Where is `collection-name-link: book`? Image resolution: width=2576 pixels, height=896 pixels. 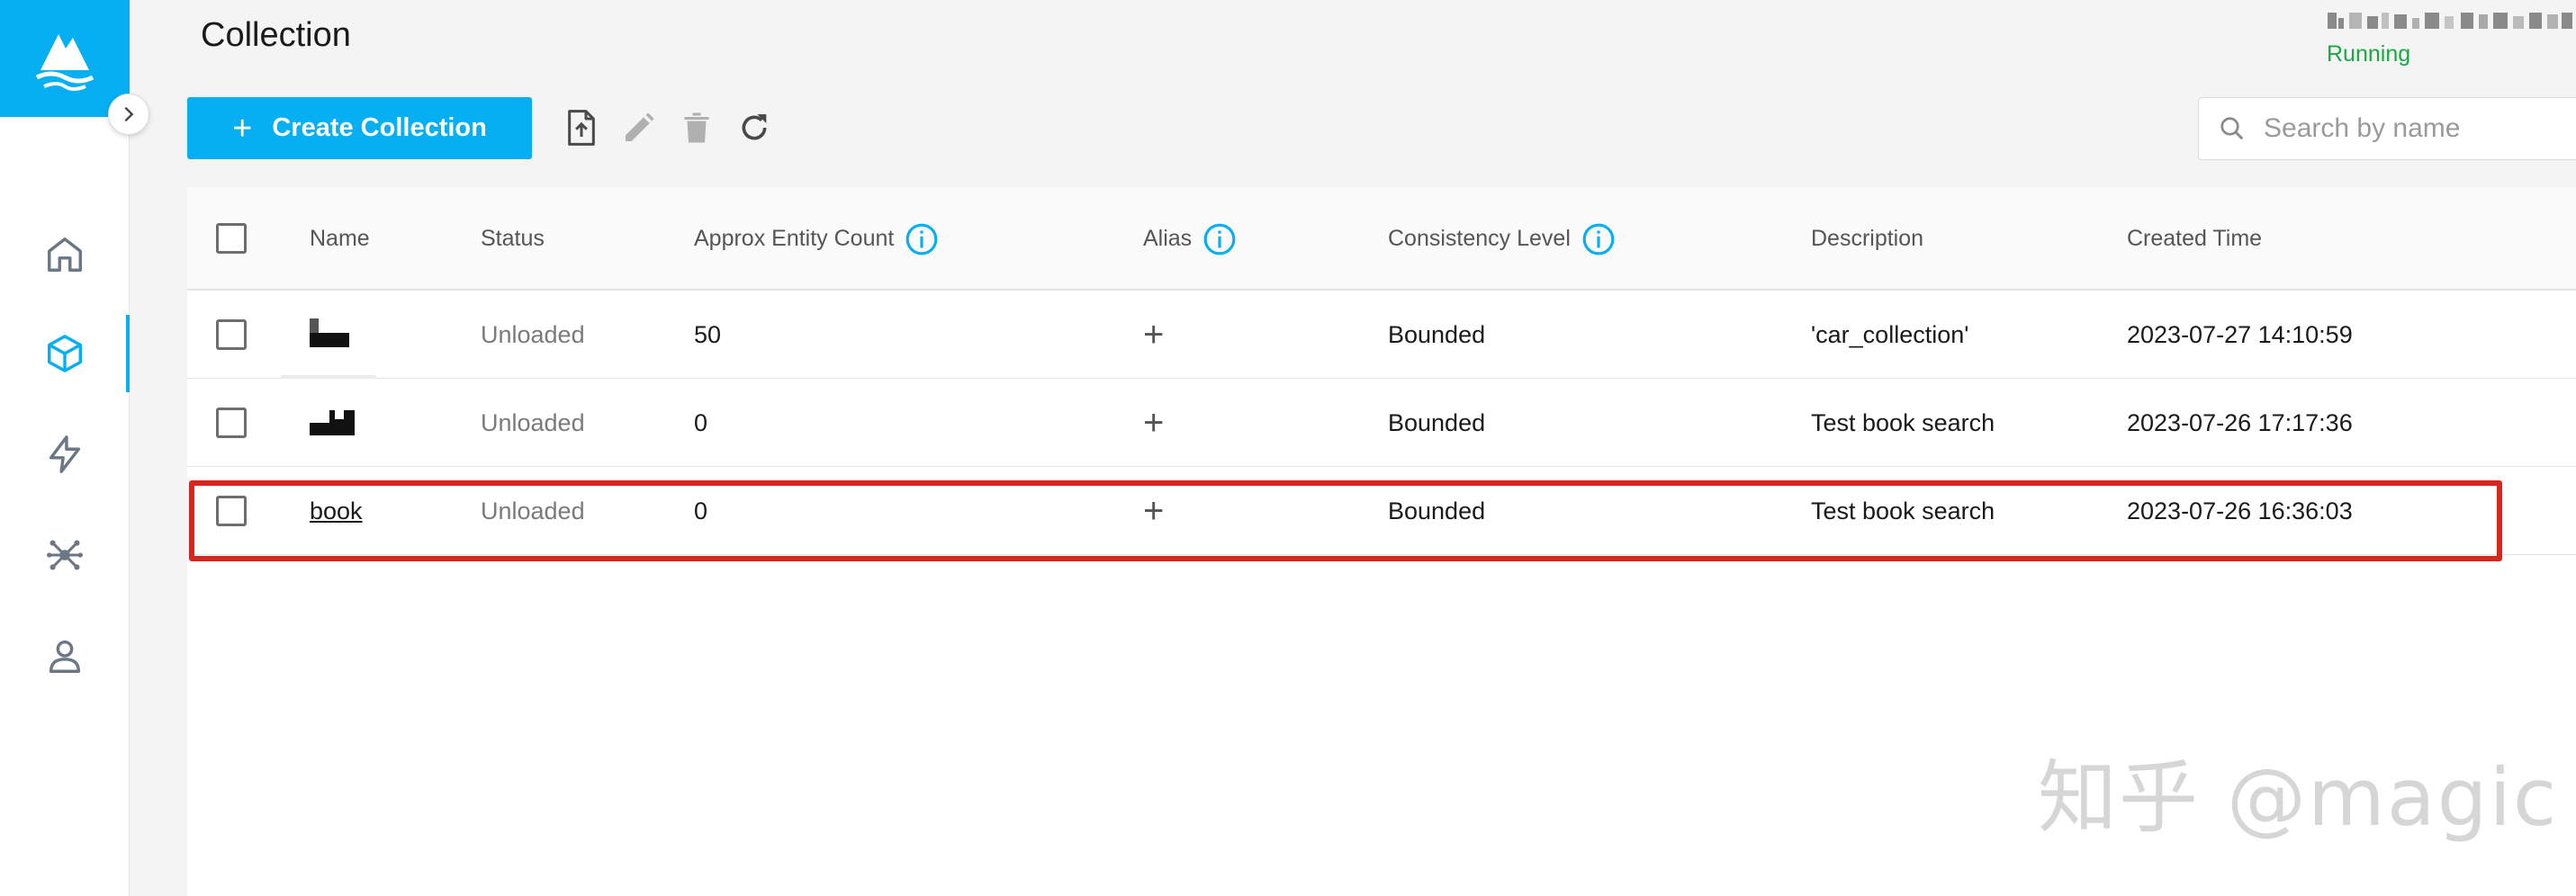
collection-name-link: book is located at coordinates (336, 511).